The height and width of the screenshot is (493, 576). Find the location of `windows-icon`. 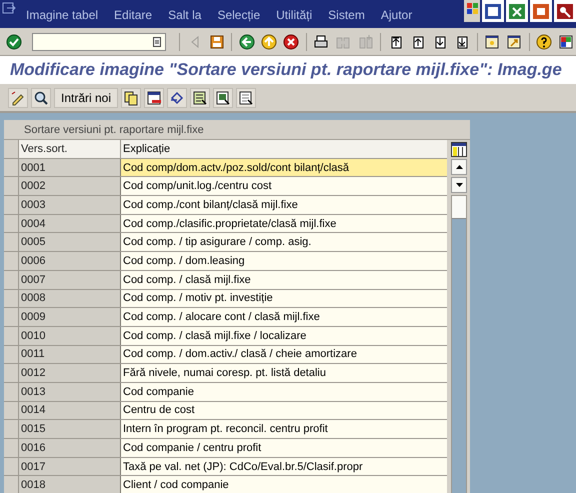

windows-icon is located at coordinates (472, 11).